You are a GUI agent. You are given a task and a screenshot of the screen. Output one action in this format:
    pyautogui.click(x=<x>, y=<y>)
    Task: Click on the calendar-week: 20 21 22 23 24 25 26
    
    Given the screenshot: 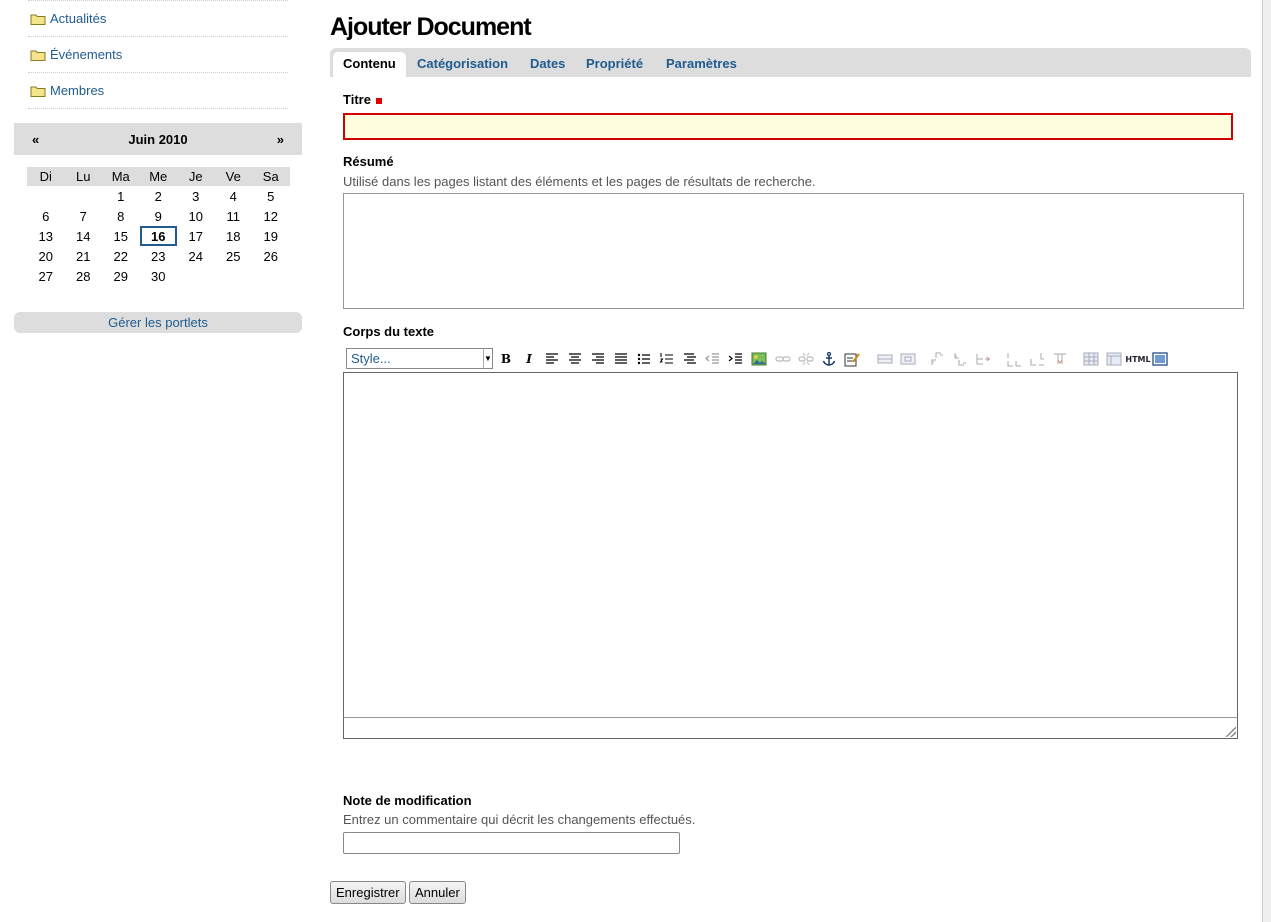 What is the action you would take?
    pyautogui.click(x=158, y=256)
    